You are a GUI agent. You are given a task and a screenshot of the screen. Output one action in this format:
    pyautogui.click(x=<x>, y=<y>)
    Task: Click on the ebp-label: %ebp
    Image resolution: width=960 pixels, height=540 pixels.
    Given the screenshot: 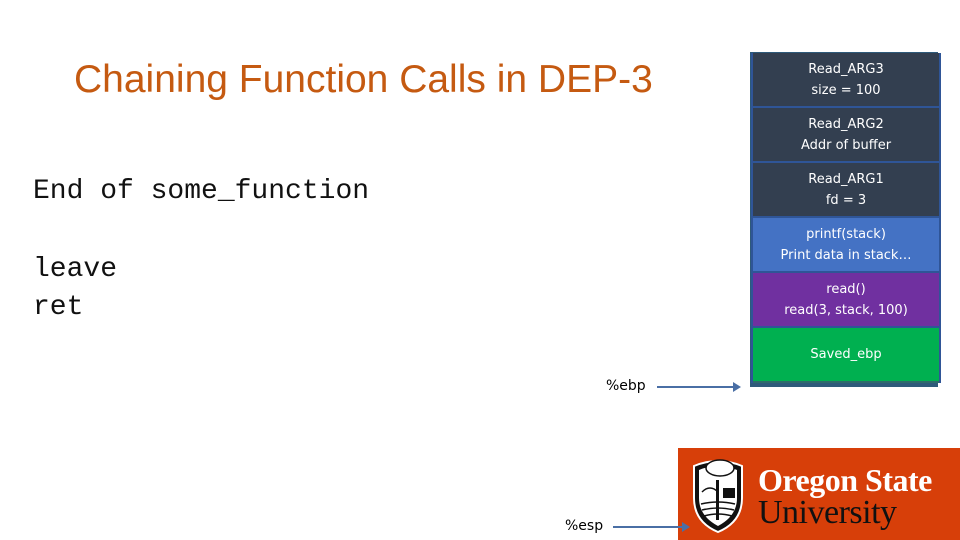 What is the action you would take?
    pyautogui.click(x=626, y=386)
    